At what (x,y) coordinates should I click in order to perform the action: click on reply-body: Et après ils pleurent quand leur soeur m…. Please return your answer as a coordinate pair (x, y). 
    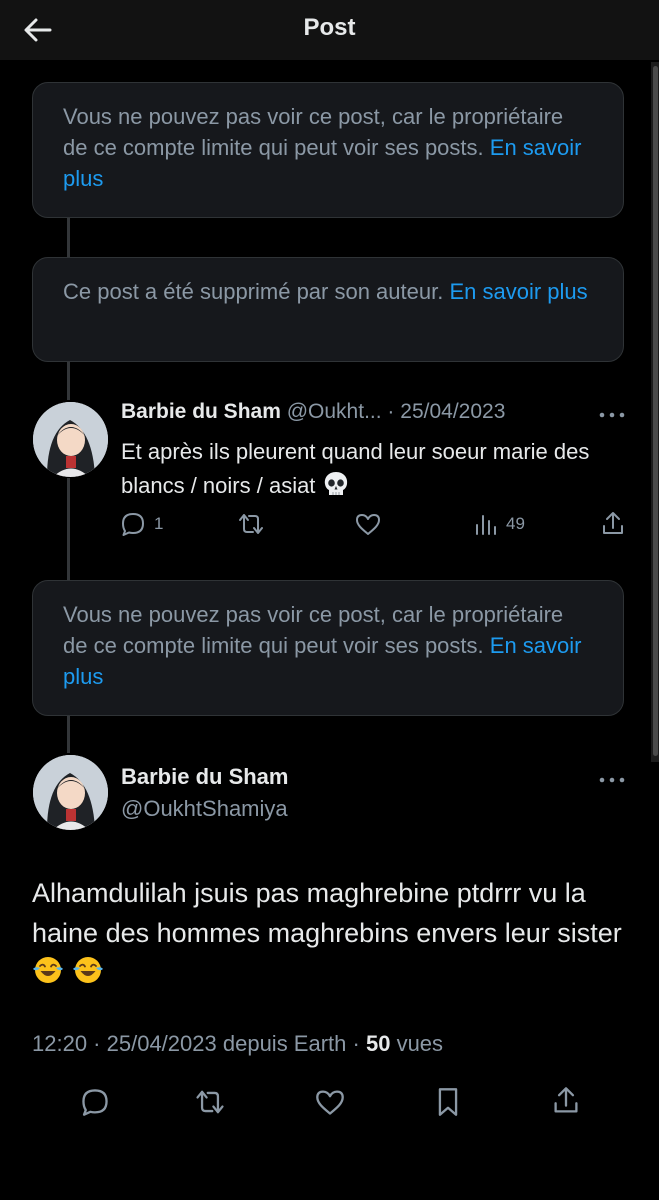
    Looking at the image, I should click on (355, 468).